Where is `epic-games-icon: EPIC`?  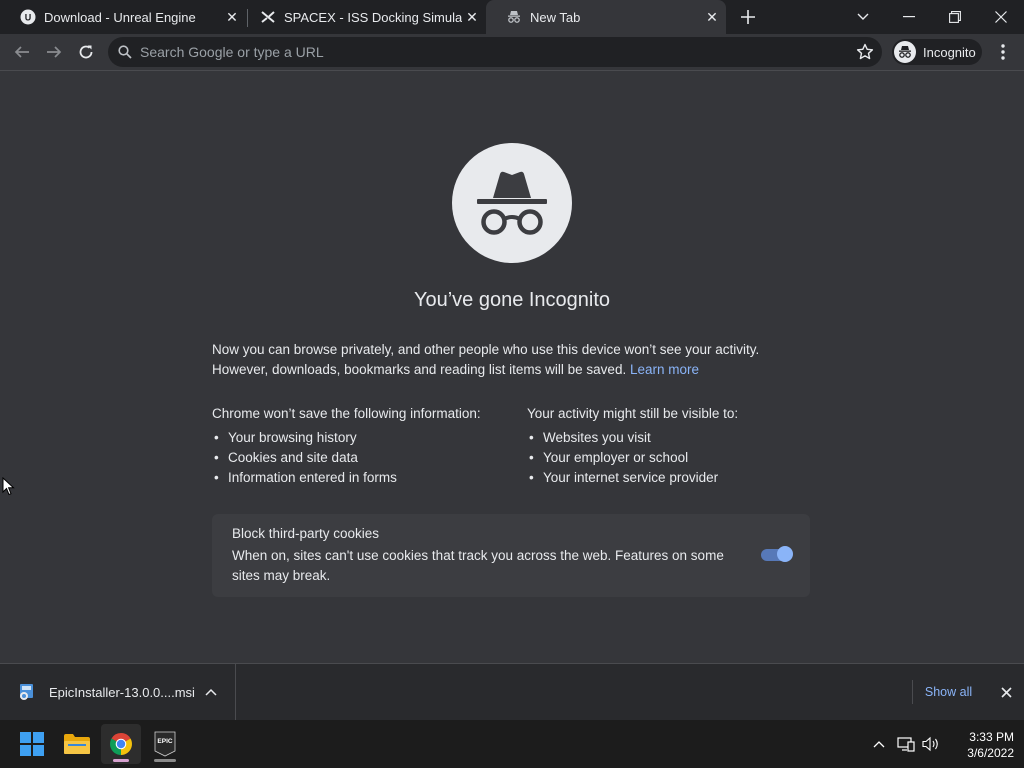 epic-games-icon: EPIC is located at coordinates (165, 744).